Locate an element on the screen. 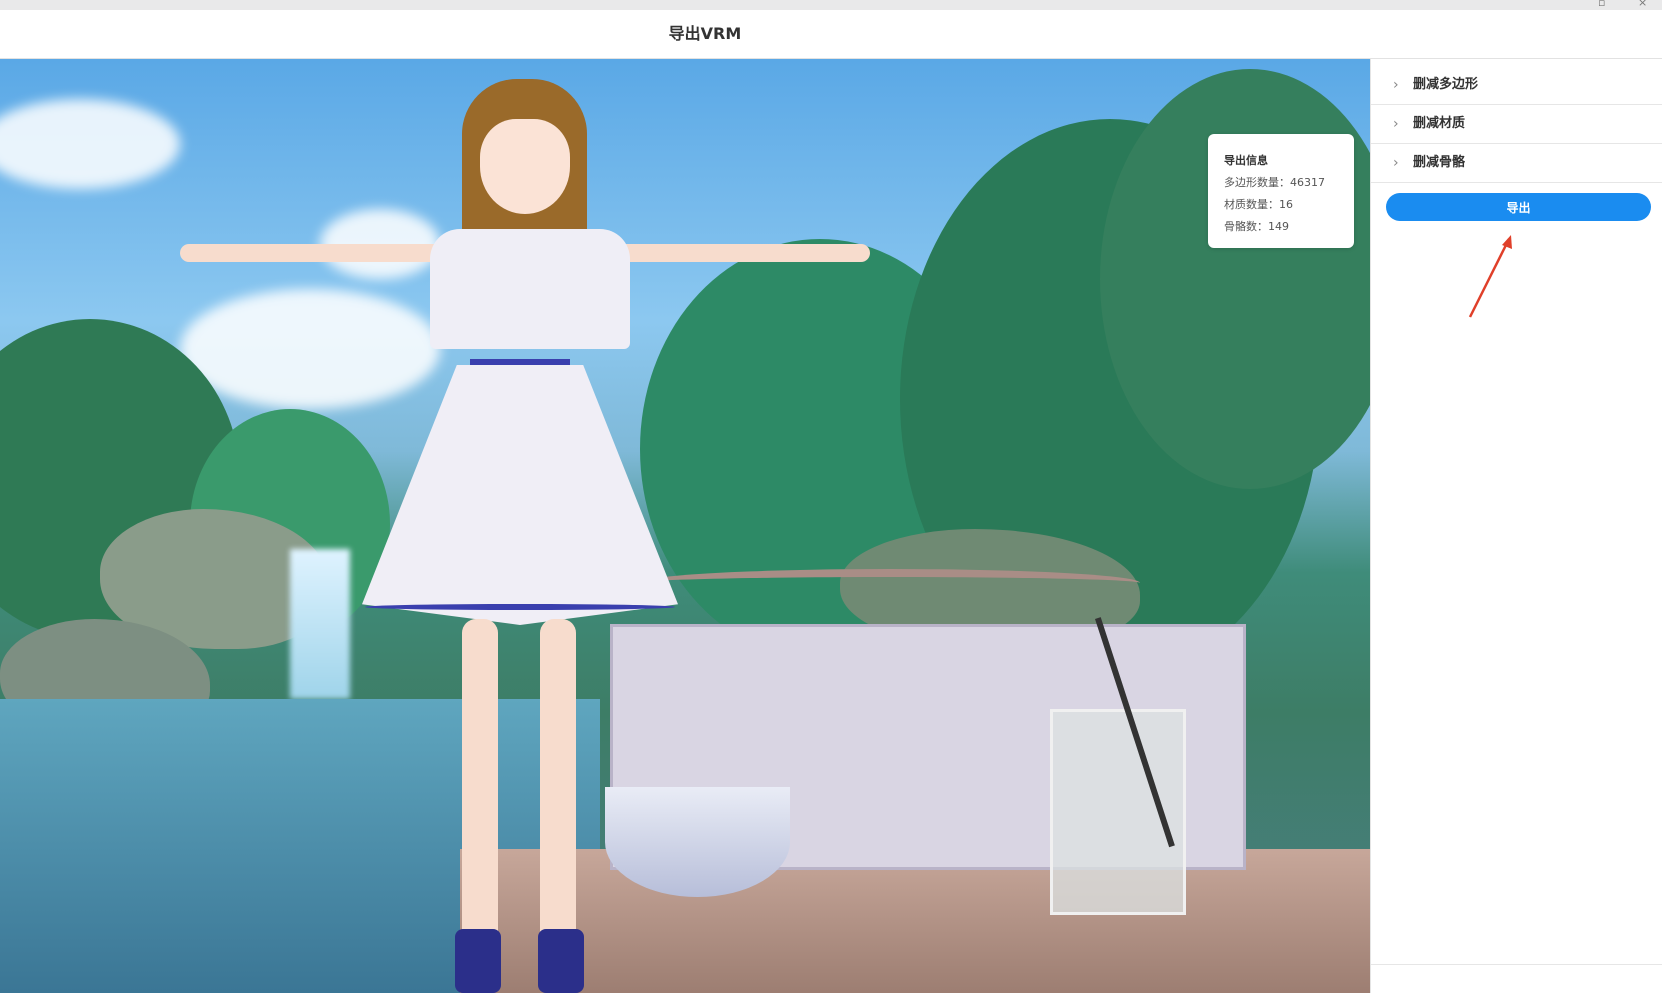 The image size is (1662, 993). character-skirt is located at coordinates (520, 495).